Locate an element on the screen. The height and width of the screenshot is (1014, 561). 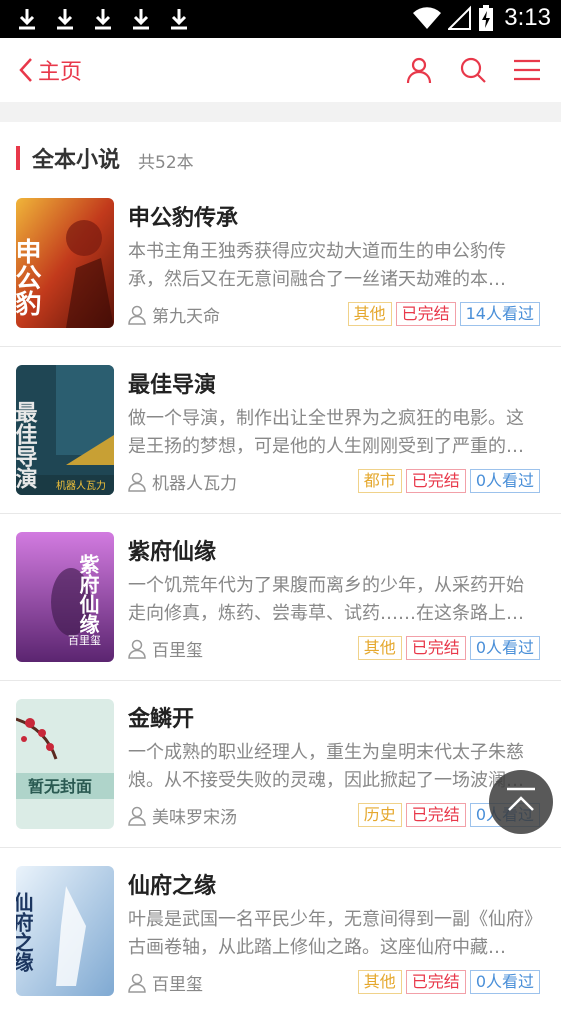
status-bar: 3:13 is located at coordinates (280, 19).